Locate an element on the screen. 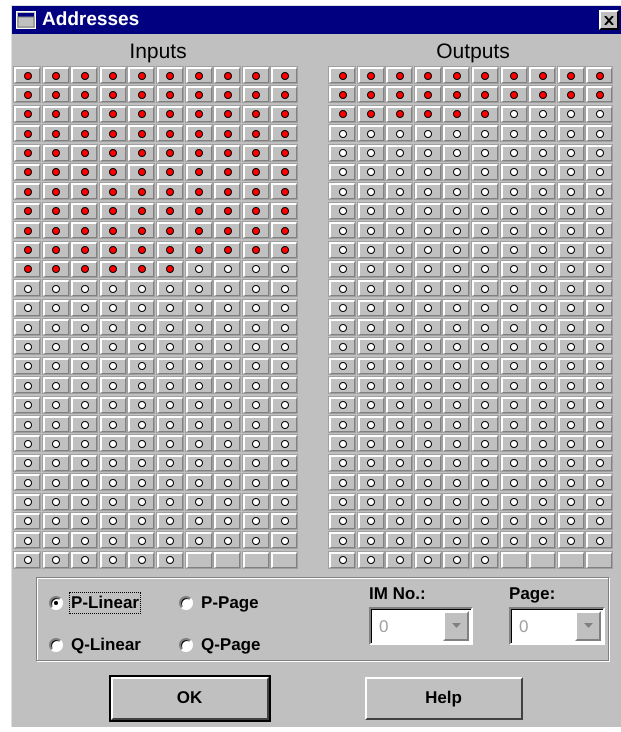 The height and width of the screenshot is (732, 621). dialog-button: Help is located at coordinates (443, 698).